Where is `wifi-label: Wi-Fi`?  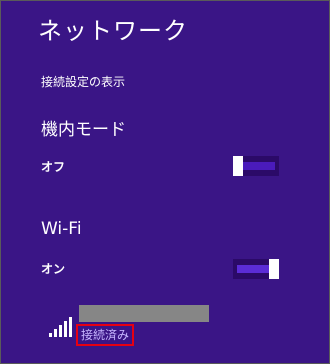
wifi-label: Wi-Fi is located at coordinates (61, 229).